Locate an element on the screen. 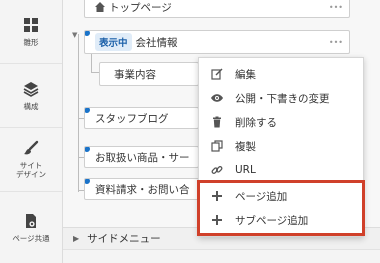 The width and height of the screenshot is (380, 263). menu-item-label: サブページ追加 is located at coordinates (272, 220).